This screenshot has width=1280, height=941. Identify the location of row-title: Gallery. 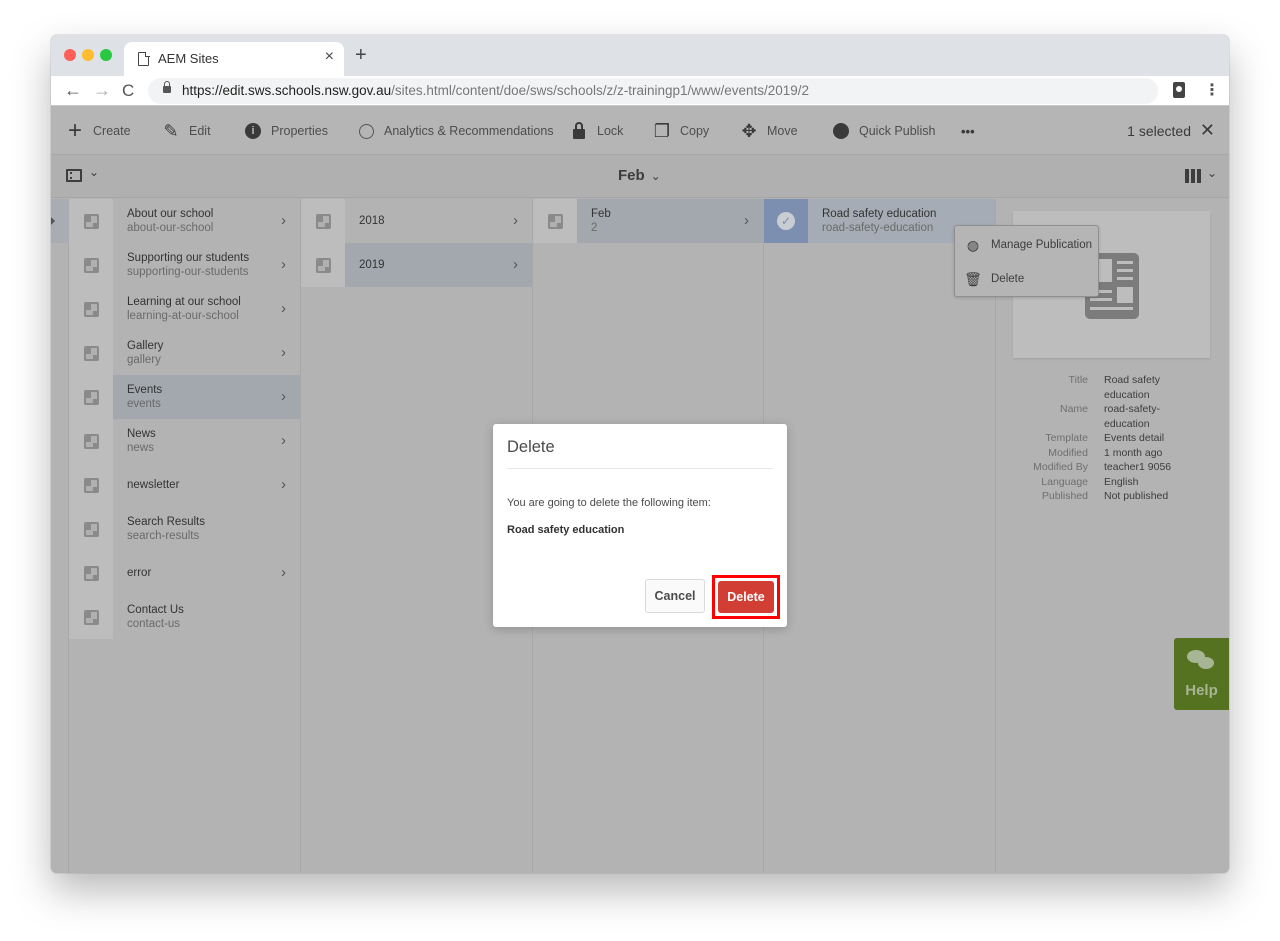
(145, 346).